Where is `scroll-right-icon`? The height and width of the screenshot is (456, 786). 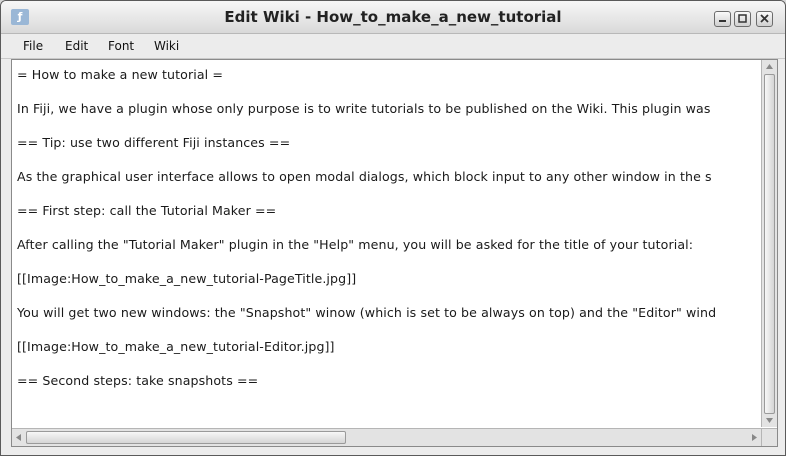
scroll-right-icon is located at coordinates (755, 437).